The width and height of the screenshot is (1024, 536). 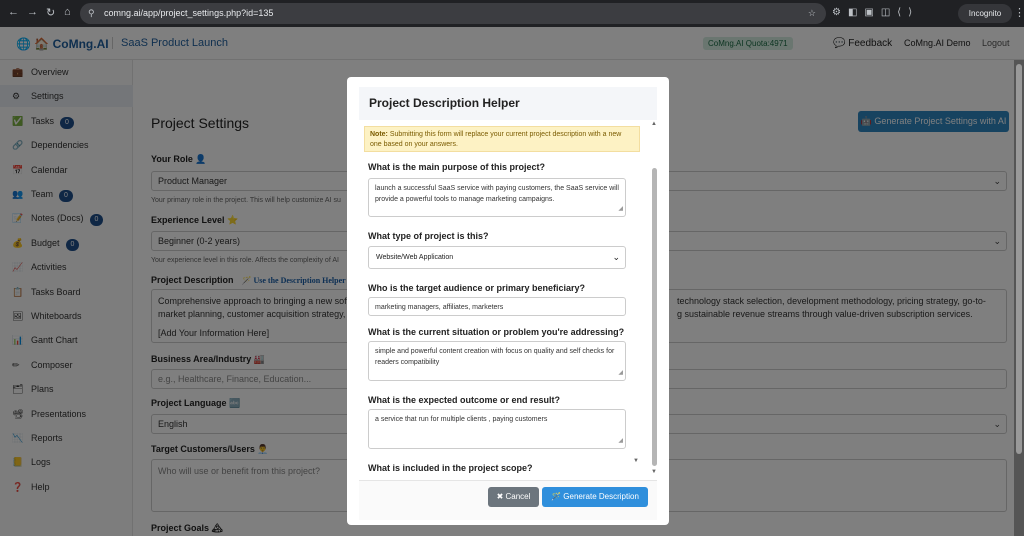 What do you see at coordinates (616, 257) in the screenshot?
I see `chevron-down-icon: ⌄` at bounding box center [616, 257].